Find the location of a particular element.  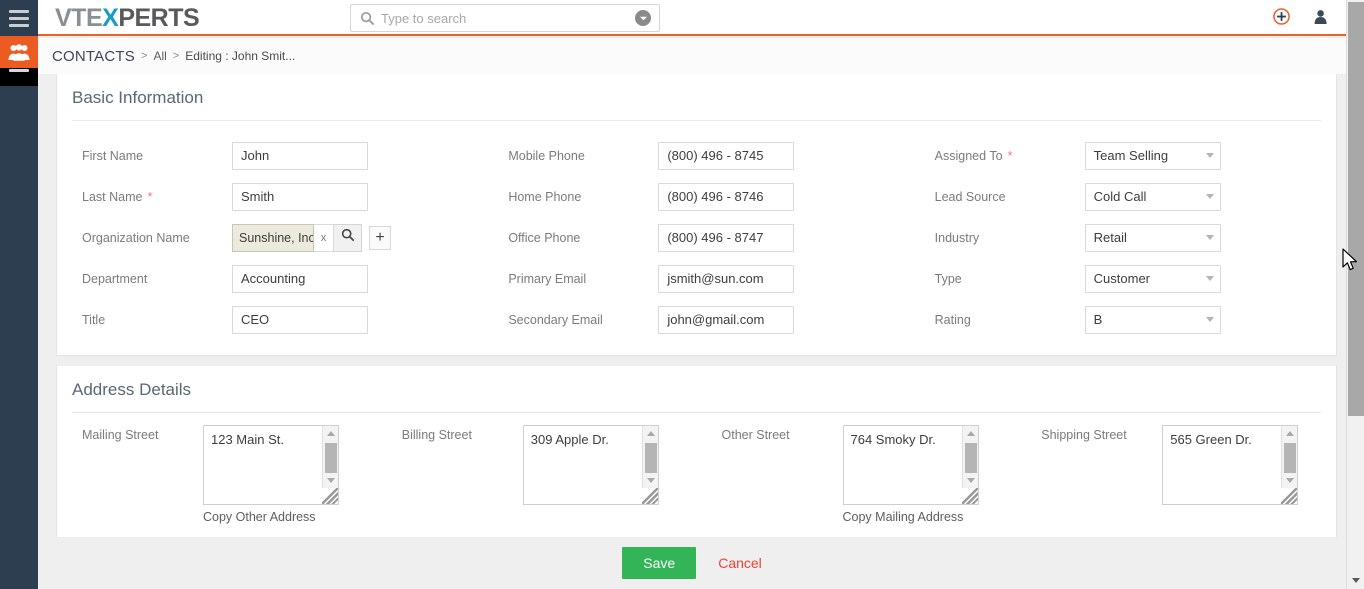

left-sidebar is located at coordinates (19, 294).